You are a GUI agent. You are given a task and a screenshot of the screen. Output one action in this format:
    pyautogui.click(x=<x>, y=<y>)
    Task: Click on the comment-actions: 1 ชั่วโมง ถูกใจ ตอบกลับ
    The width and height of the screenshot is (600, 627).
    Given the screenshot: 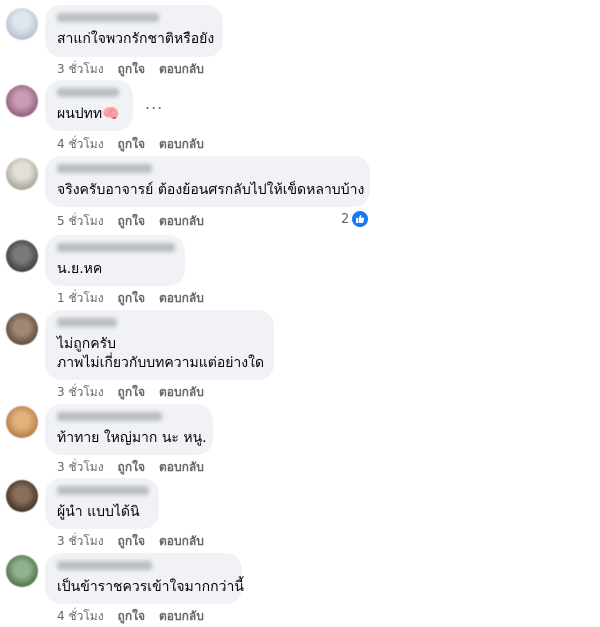 What is the action you would take?
    pyautogui.click(x=130, y=298)
    